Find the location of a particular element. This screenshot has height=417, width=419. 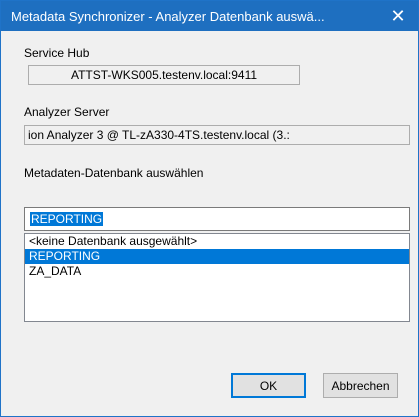

close-icon: ✕ is located at coordinates (398, 16).